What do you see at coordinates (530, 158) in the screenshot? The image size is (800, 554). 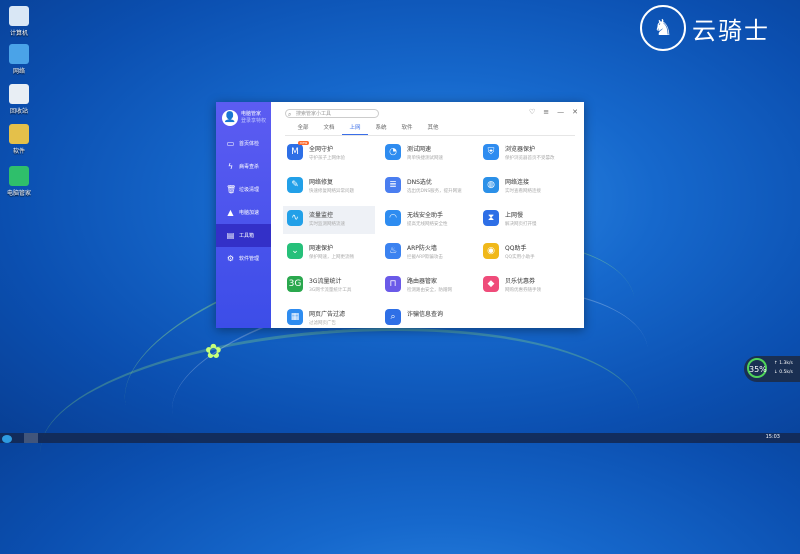 I see `tool-desc: 保护浏览器首页不受篡改` at bounding box center [530, 158].